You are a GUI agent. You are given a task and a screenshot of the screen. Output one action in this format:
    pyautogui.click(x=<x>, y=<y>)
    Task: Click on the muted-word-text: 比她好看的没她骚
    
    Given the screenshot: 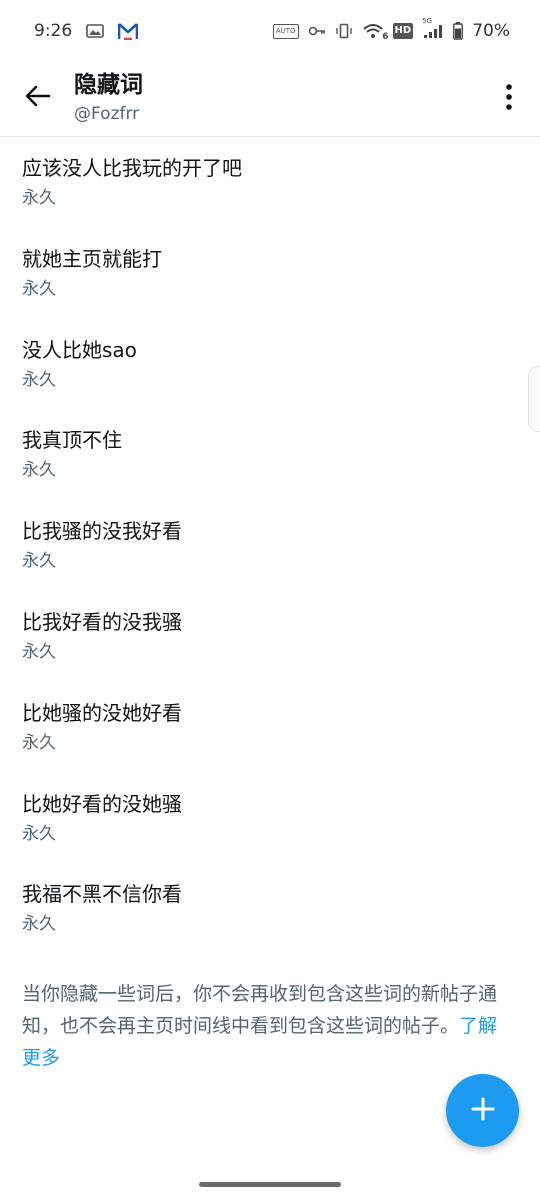 What is the action you would take?
    pyautogui.click(x=102, y=803)
    